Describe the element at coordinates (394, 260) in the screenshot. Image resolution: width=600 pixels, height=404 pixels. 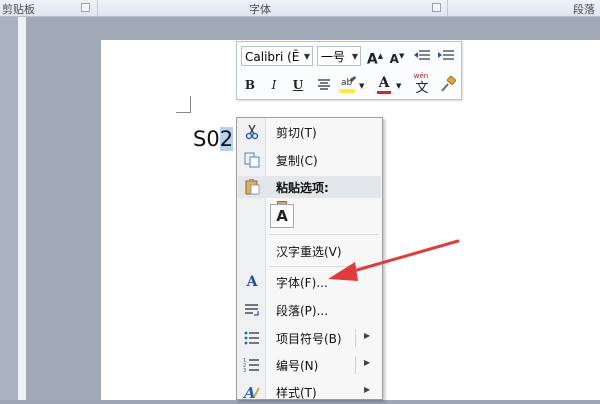
I see `annotation-arrow` at that location.